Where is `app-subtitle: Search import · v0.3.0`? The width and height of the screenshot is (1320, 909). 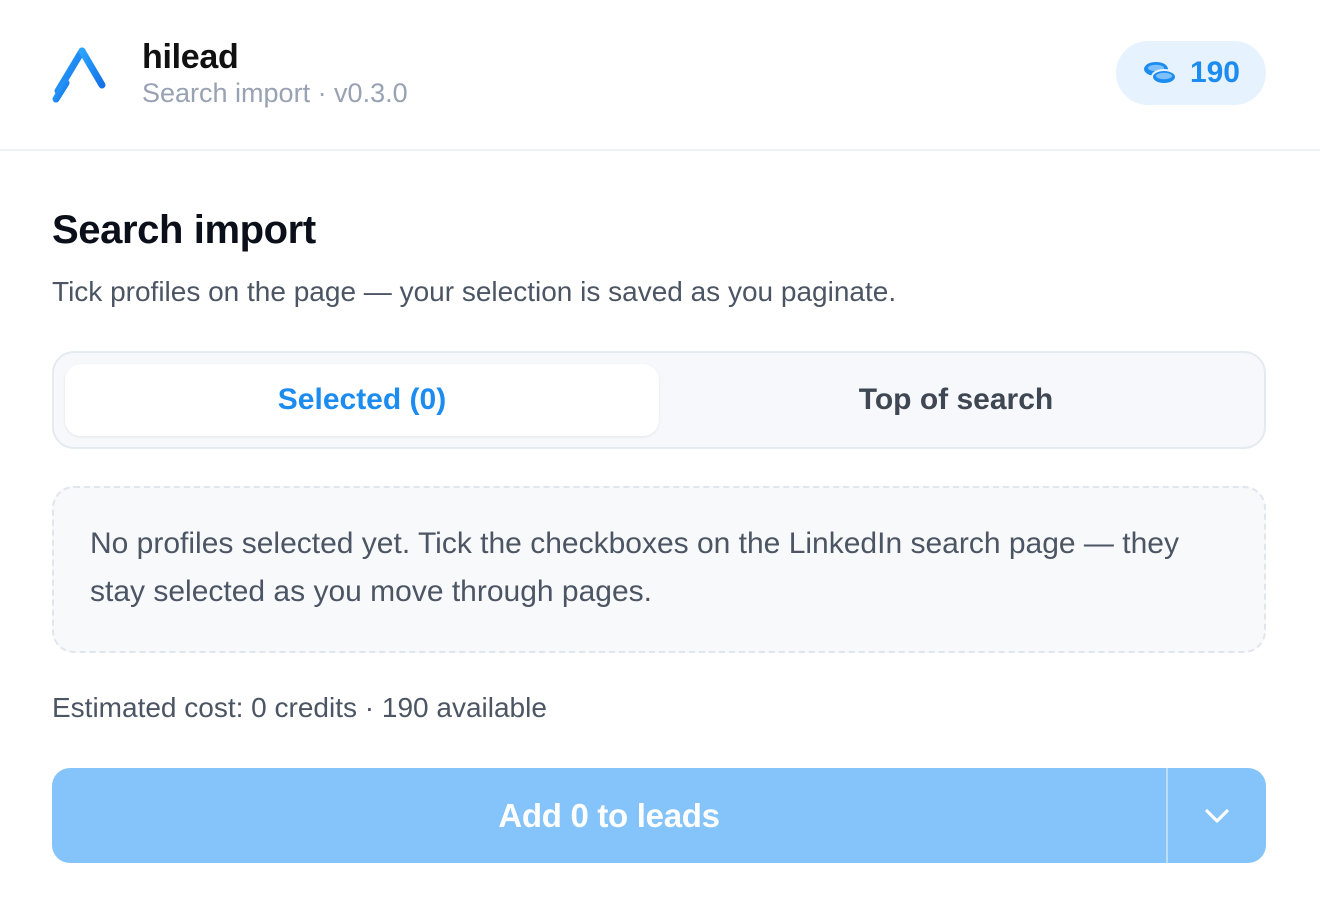 app-subtitle: Search import · v0.3.0 is located at coordinates (275, 93).